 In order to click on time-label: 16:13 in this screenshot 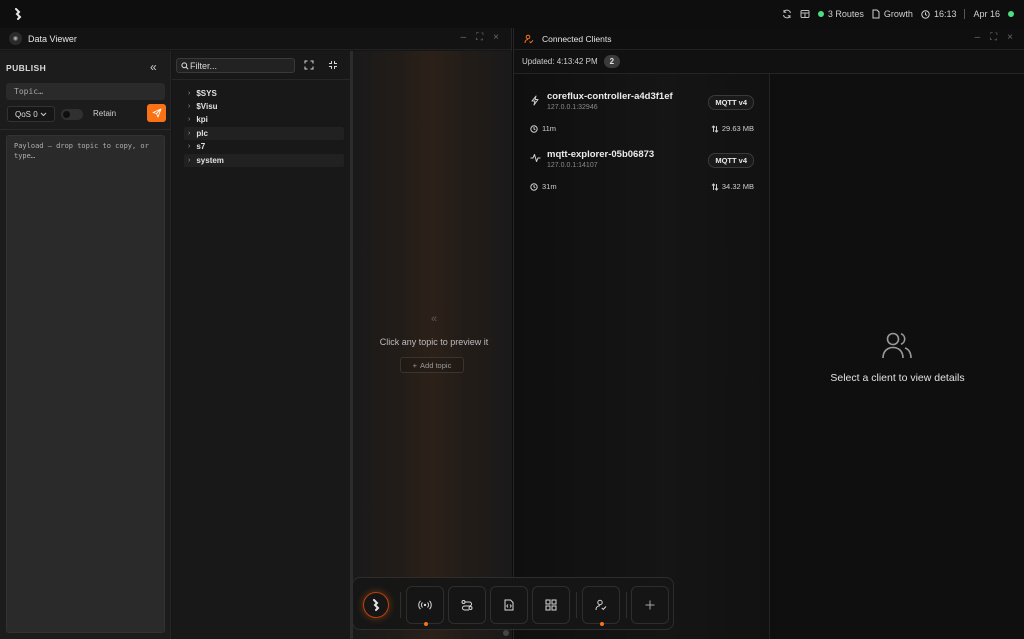, I will do `click(945, 14)`.